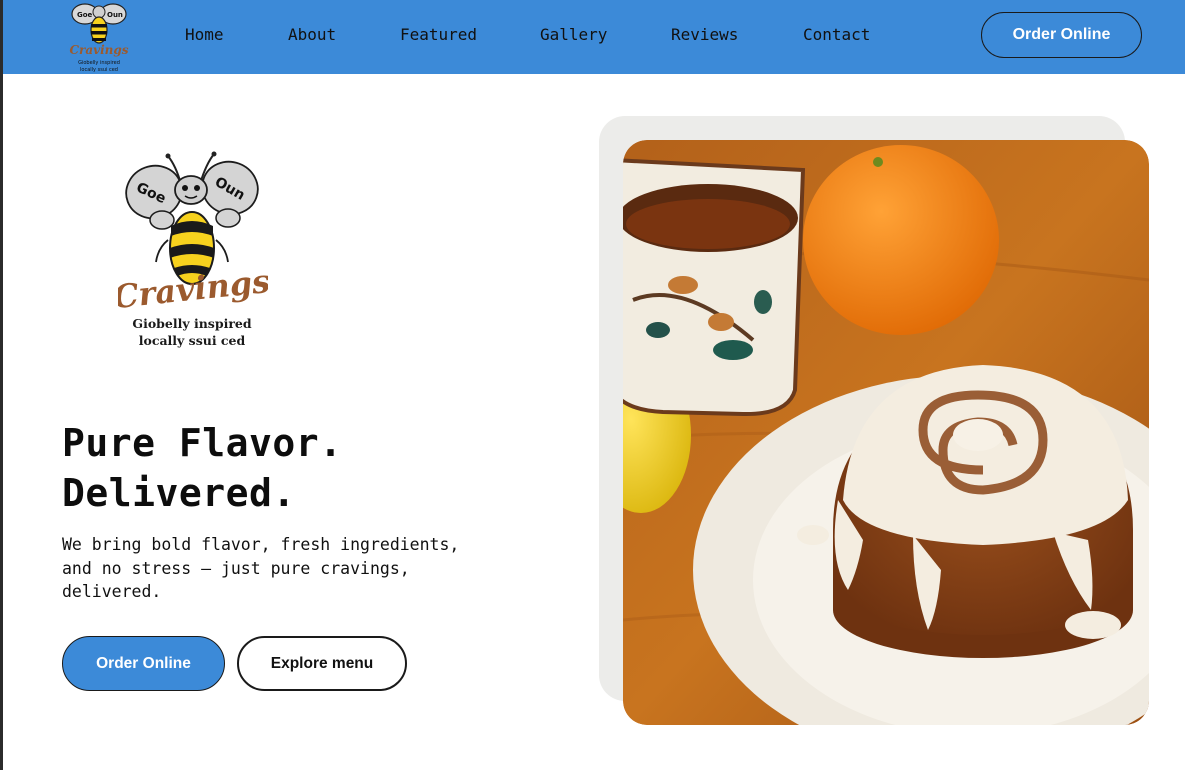  I want to click on nav-link-contact: Contact, so click(836, 34).